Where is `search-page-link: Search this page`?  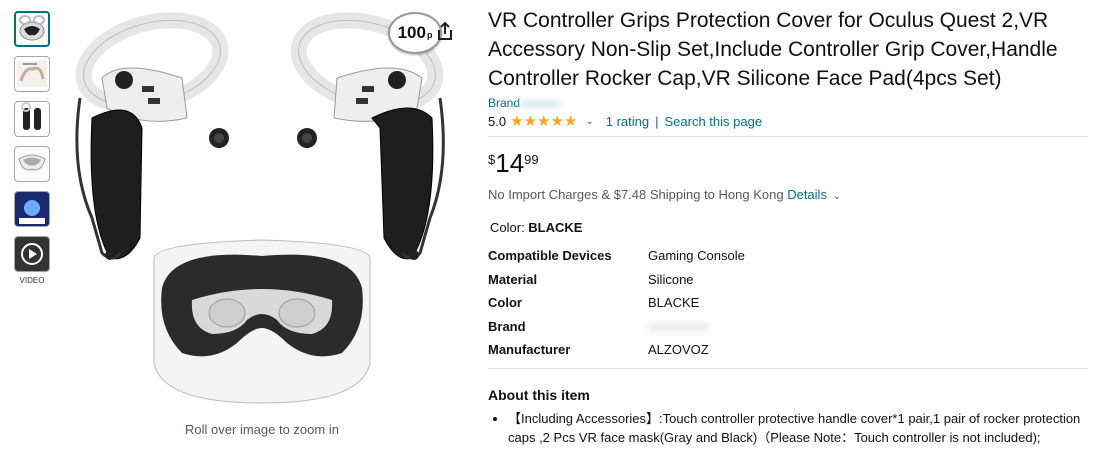
search-page-link: Search this page is located at coordinates (714, 121).